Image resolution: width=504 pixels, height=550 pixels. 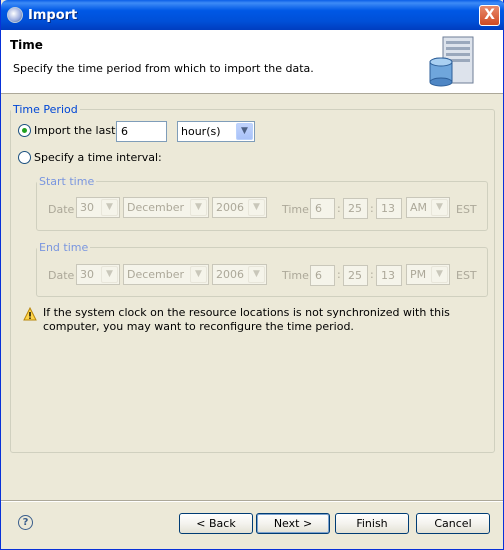 I want to click on end-ampm-value: PM, so click(x=418, y=274).